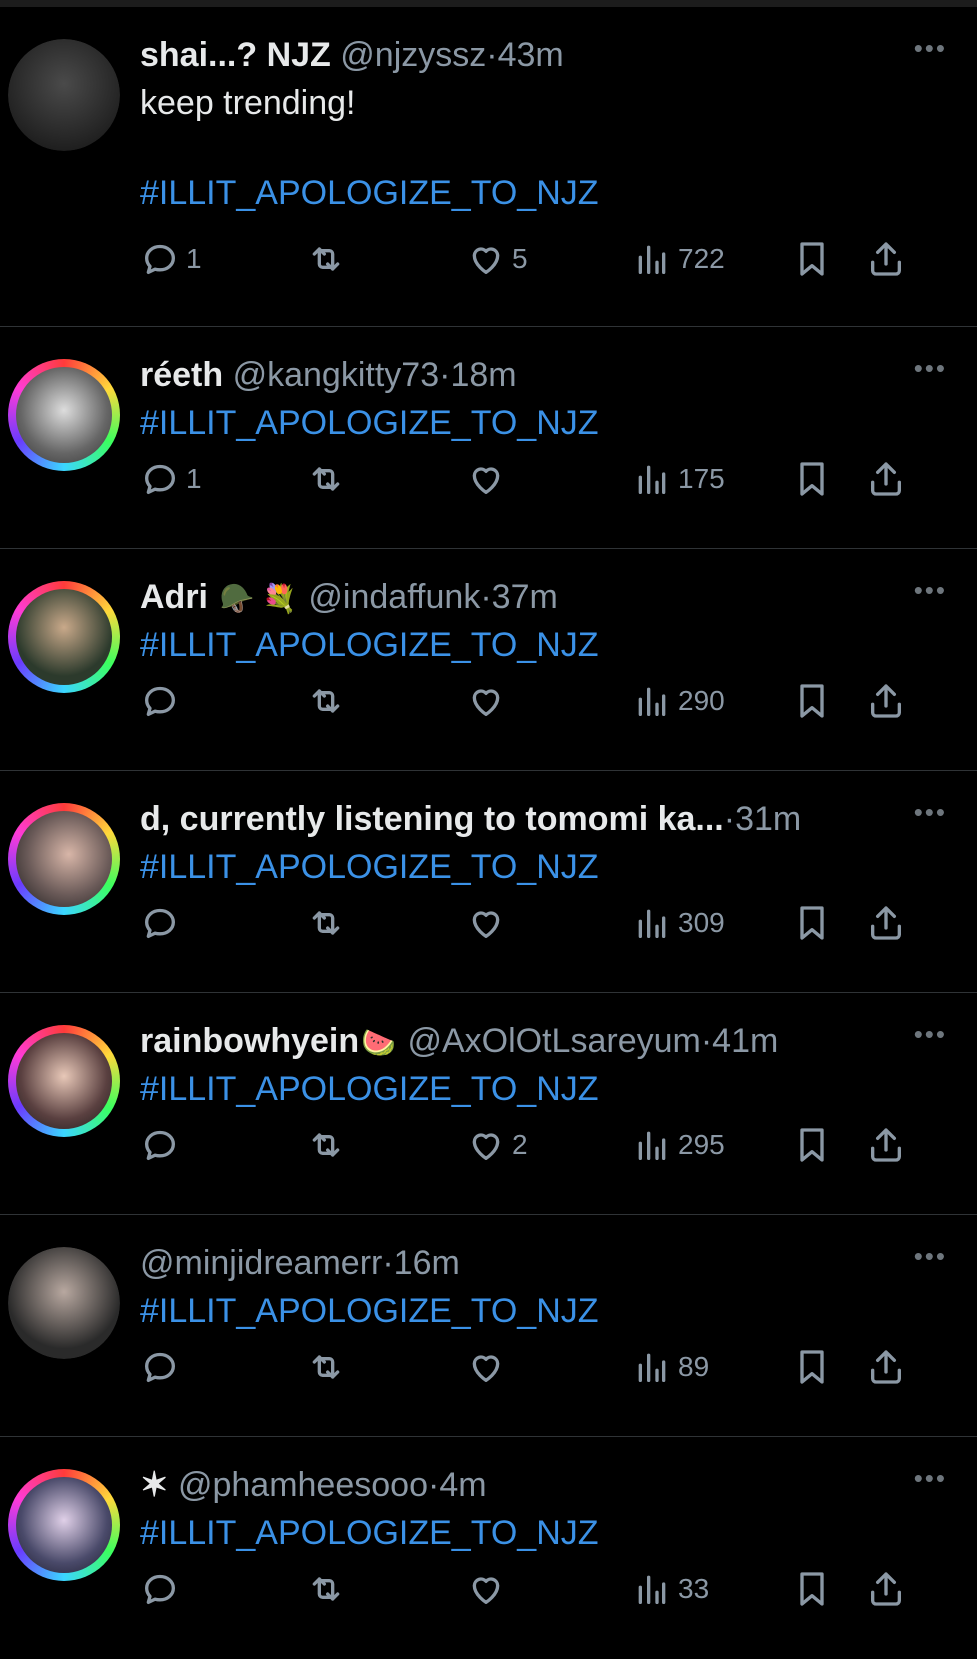 The width and height of the screenshot is (977, 1659). What do you see at coordinates (553, 1041) in the screenshot?
I see `user-handle: @AxOlOtLsareyum` at bounding box center [553, 1041].